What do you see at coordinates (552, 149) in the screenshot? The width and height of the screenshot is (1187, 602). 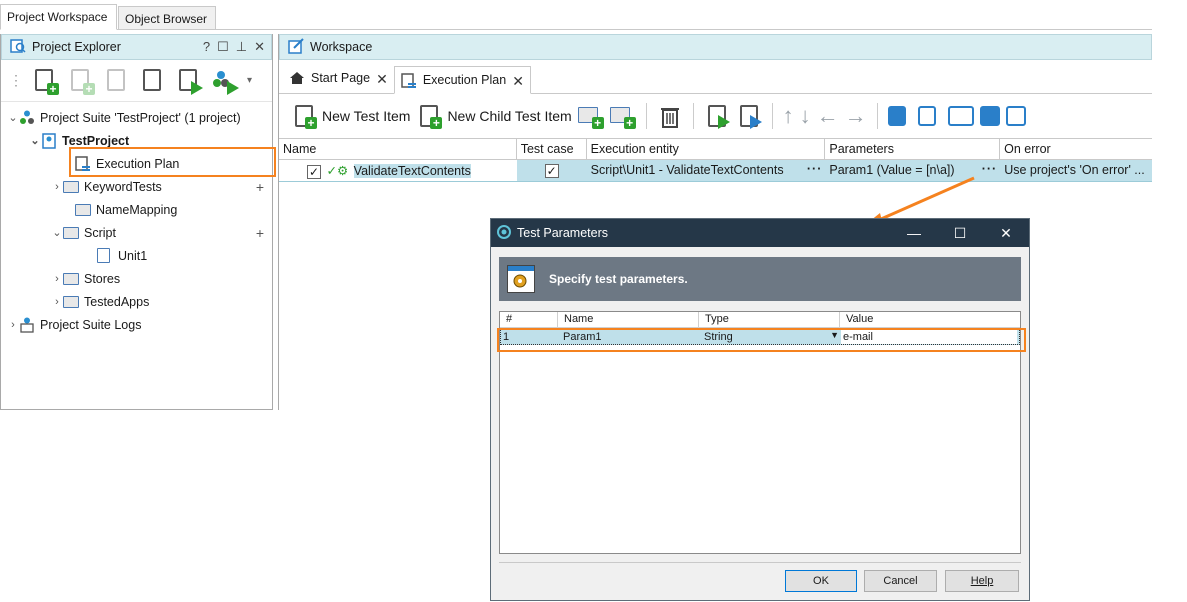 I see `column-header-test-case: Test case` at bounding box center [552, 149].